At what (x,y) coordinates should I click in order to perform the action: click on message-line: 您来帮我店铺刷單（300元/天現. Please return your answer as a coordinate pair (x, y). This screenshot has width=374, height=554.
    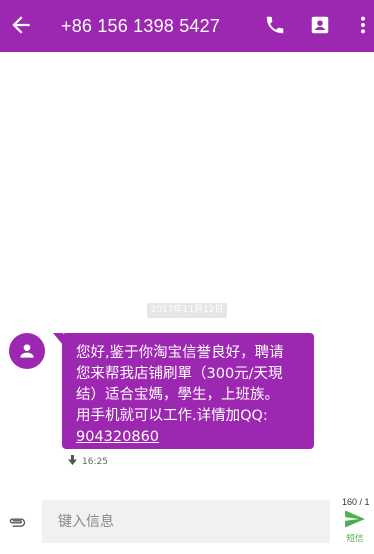
    Looking at the image, I should click on (179, 374).